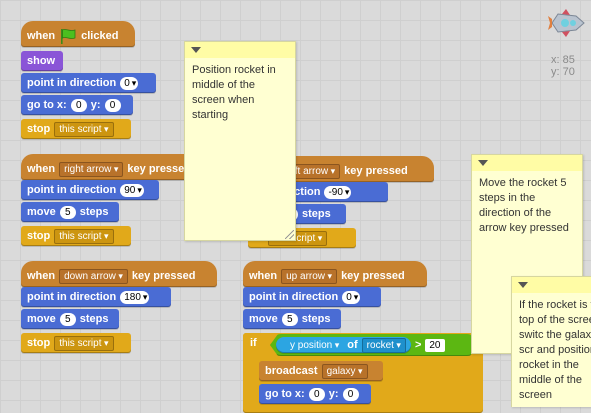  What do you see at coordinates (291, 371) in the screenshot?
I see `broadcast-label: broadcast` at bounding box center [291, 371].